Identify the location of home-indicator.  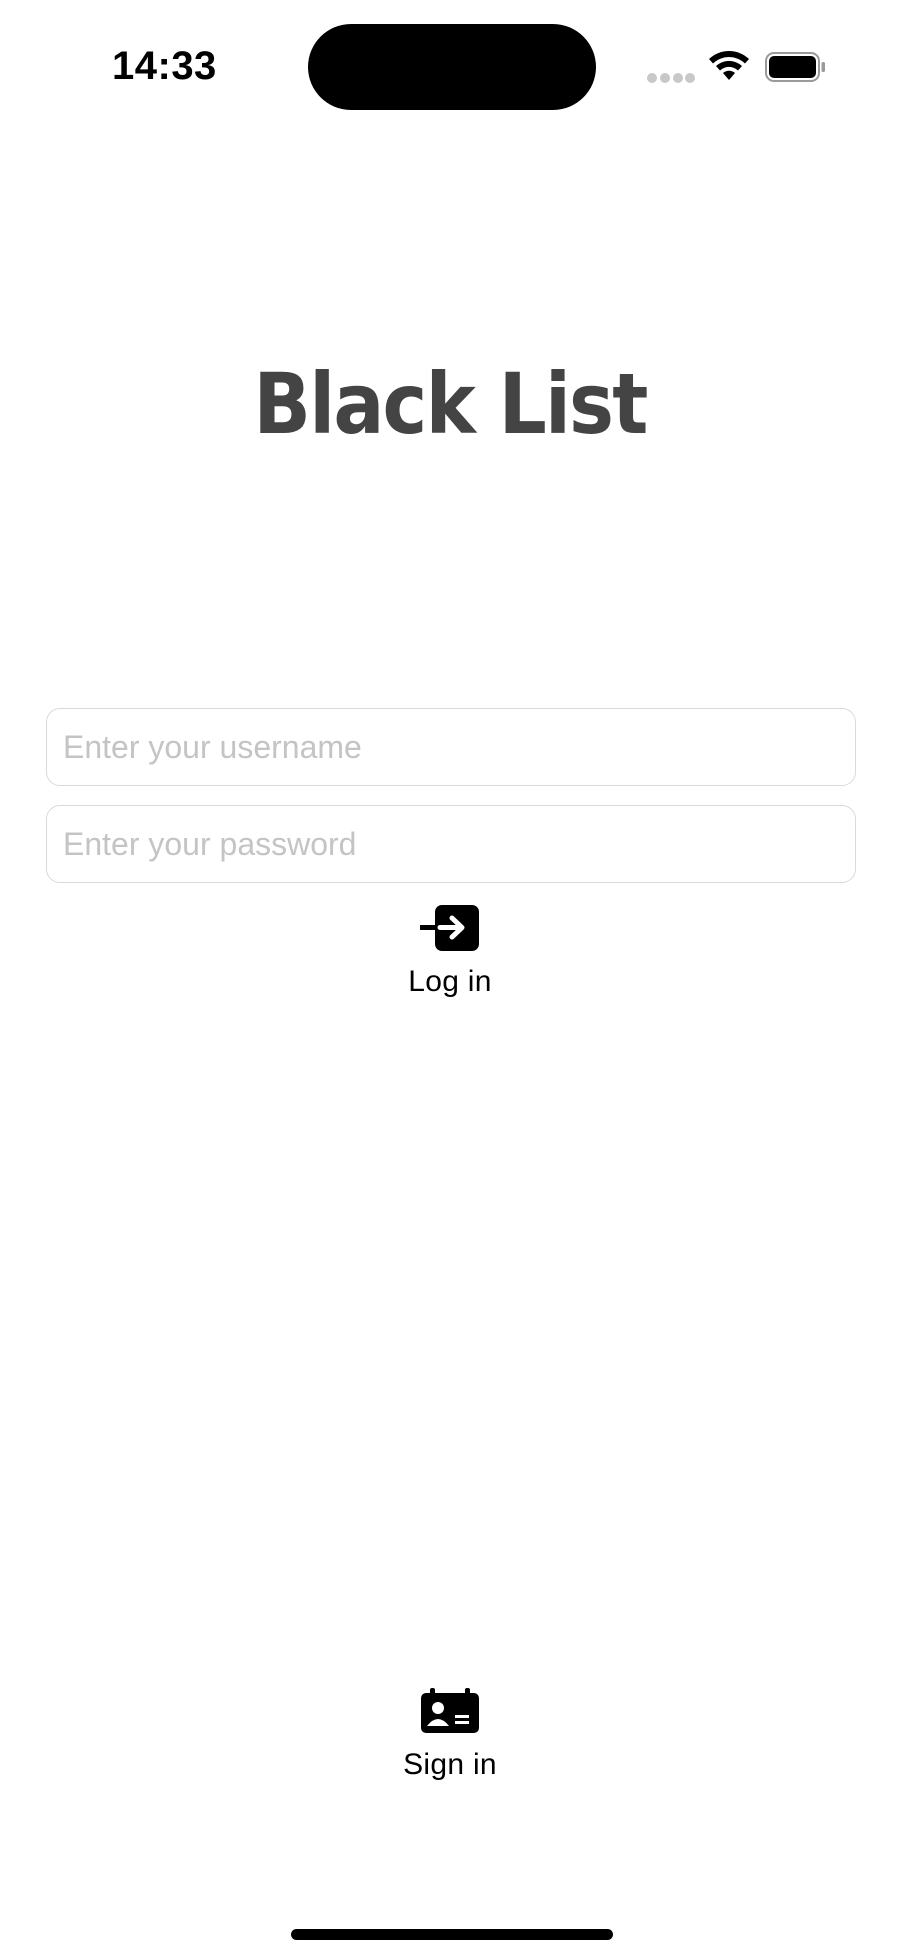
(452, 1934).